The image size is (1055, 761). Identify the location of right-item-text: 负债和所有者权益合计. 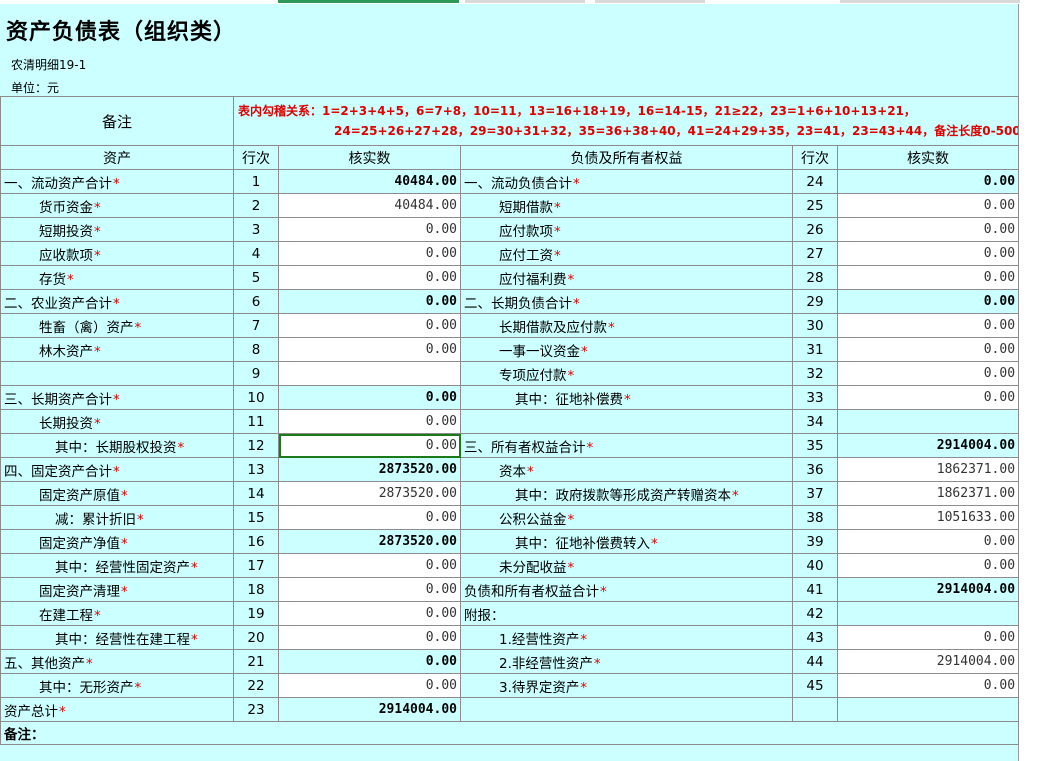
(531, 591).